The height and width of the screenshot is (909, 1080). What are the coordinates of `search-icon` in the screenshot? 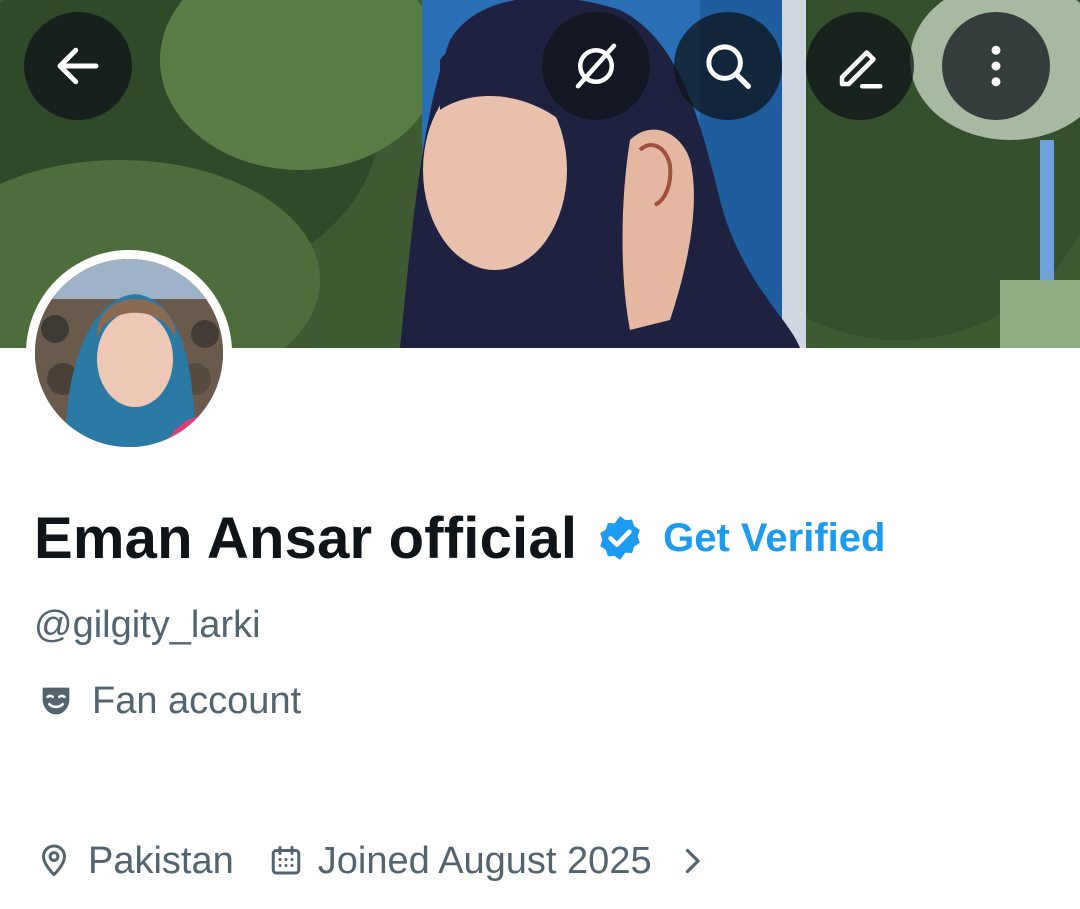 It's located at (728, 66).